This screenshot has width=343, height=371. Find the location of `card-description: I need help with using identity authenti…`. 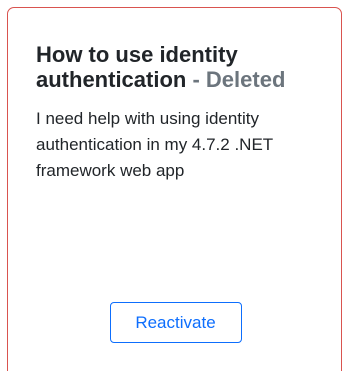

card-description: I need help with using identity authenti… is located at coordinates (154, 144).